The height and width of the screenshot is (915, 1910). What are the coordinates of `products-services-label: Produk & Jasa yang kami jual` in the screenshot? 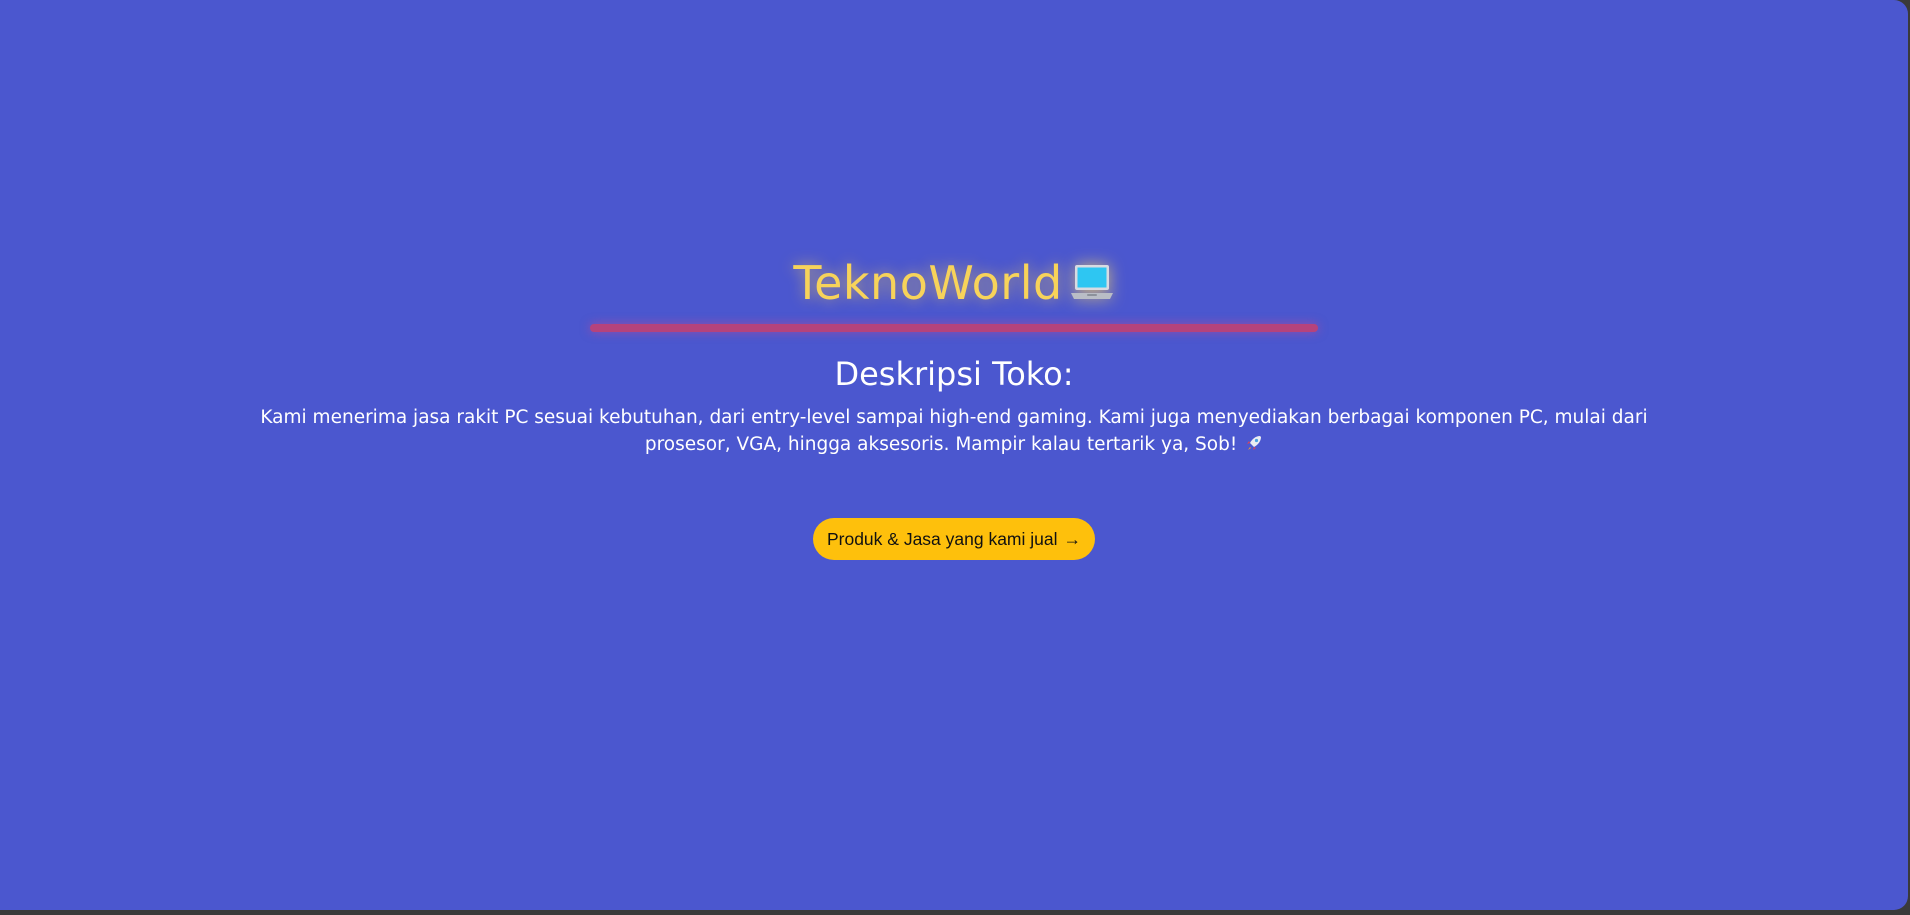 It's located at (942, 538).